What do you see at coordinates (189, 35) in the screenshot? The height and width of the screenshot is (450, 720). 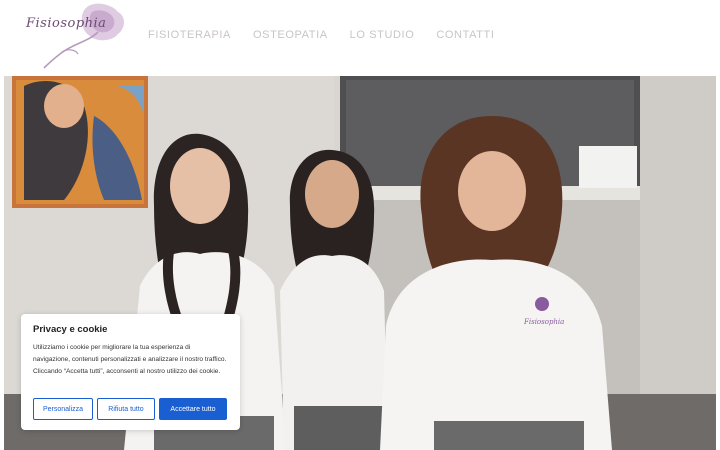 I see `nav-item-fisioterapia: FISIOTERAPIA` at bounding box center [189, 35].